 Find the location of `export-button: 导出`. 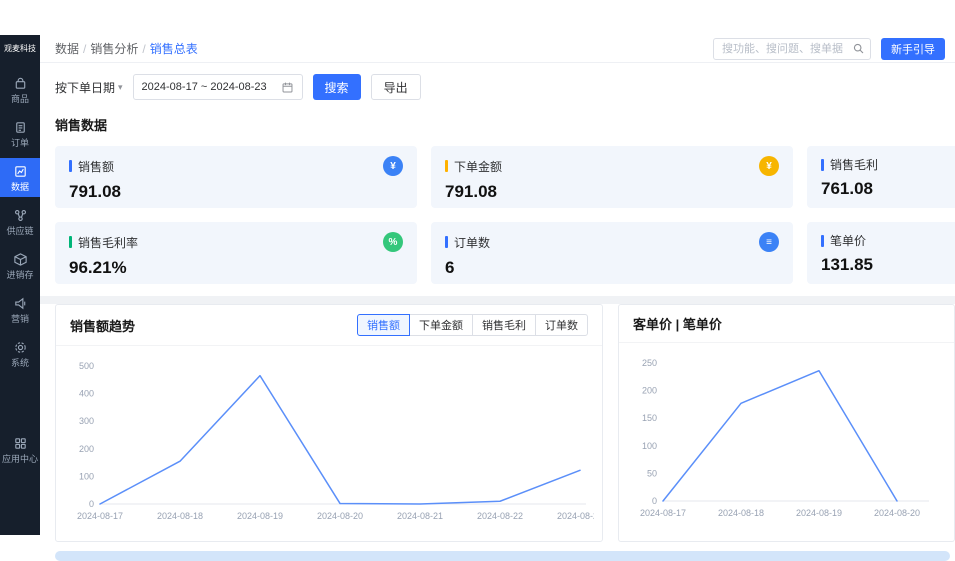

export-button: 导出 is located at coordinates (395, 87).